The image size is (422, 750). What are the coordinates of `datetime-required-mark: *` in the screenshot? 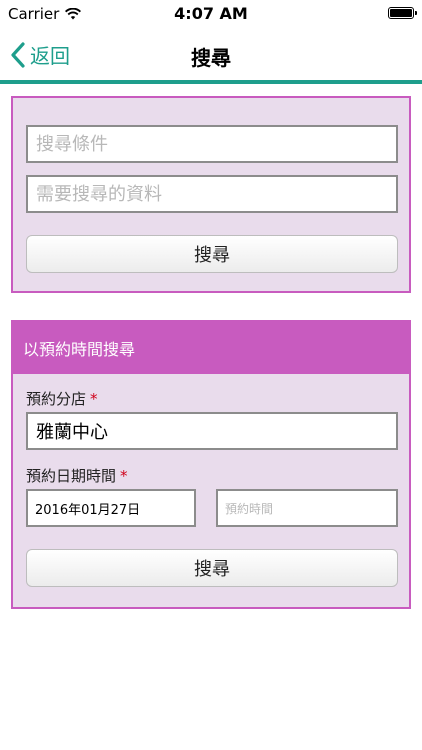 It's located at (124, 476).